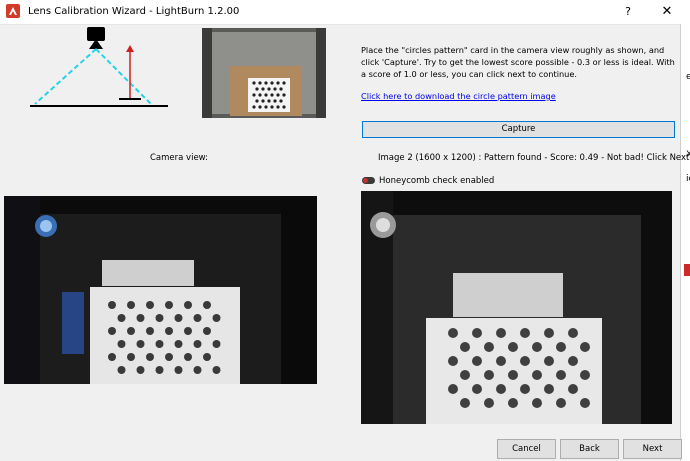  I want to click on example-placement-photo, so click(264, 73).